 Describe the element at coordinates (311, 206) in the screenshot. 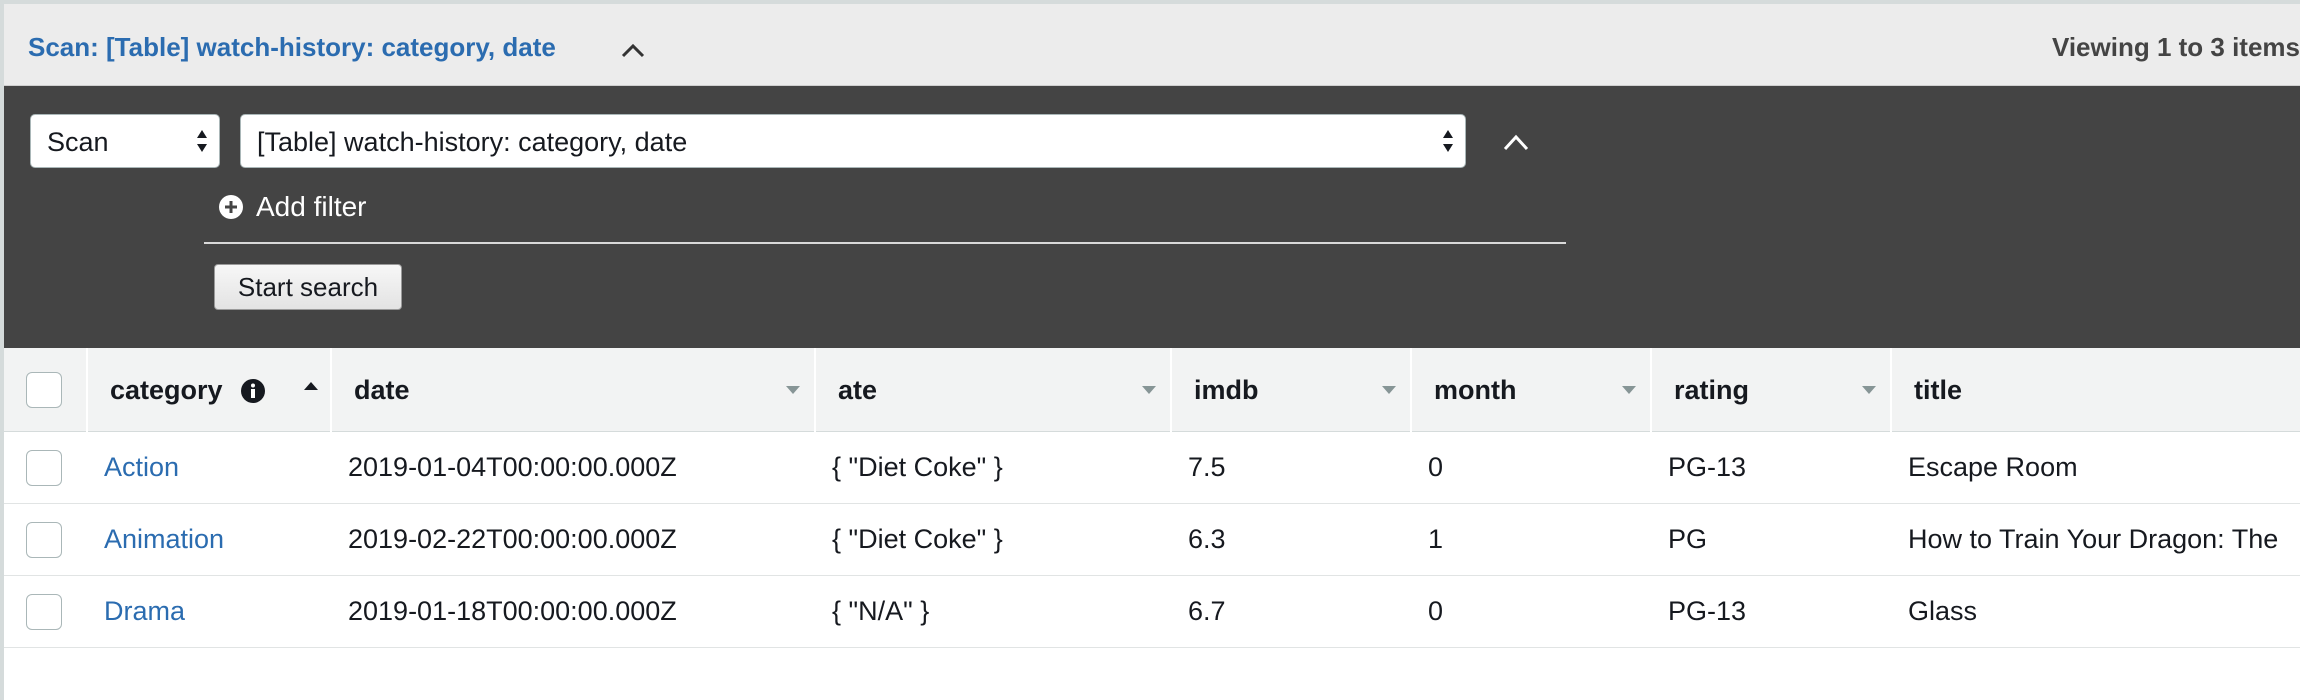

I see `add-filter-label: Add filter` at that location.